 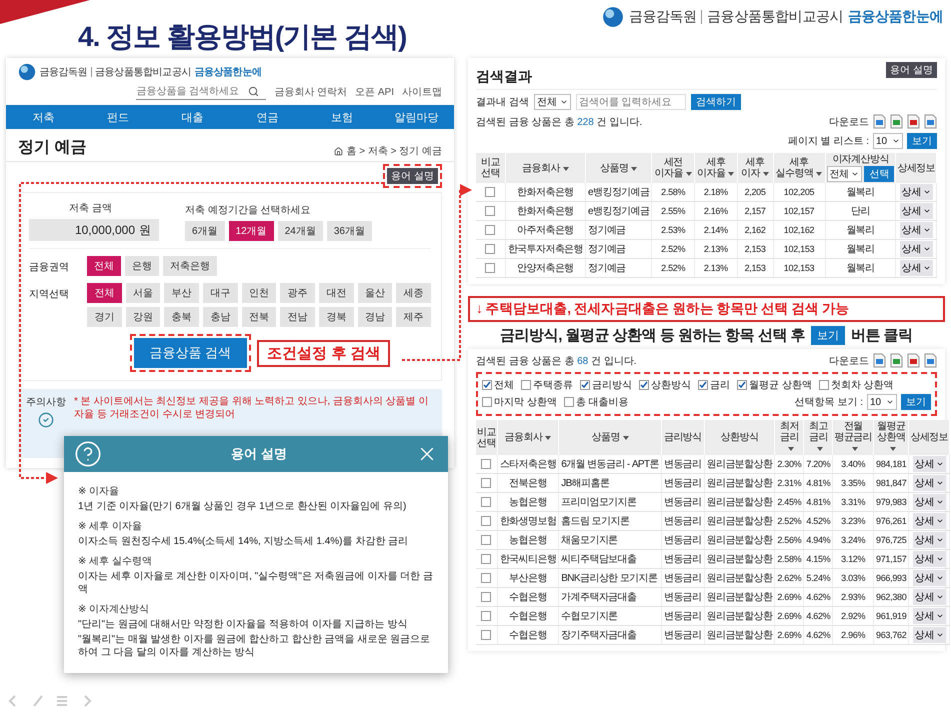 What do you see at coordinates (716, 230) in the screenshot?
I see `table-cell: 2.14%` at bounding box center [716, 230].